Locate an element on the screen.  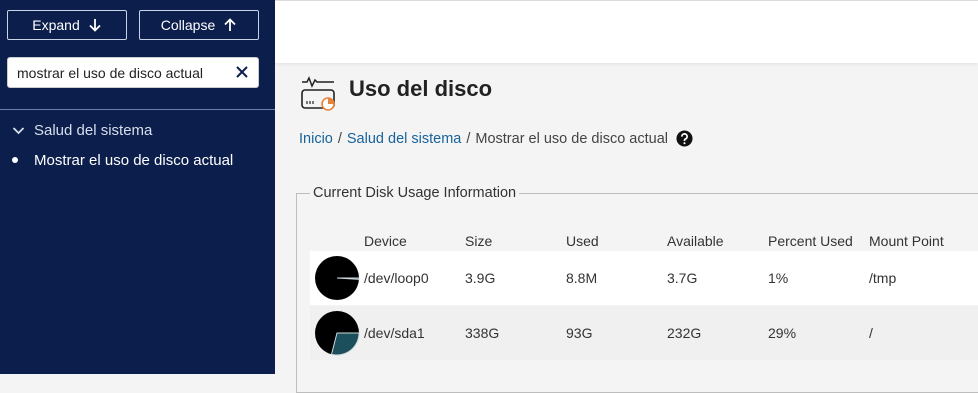
cell-device: /dev/loop0 is located at coordinates (396, 278).